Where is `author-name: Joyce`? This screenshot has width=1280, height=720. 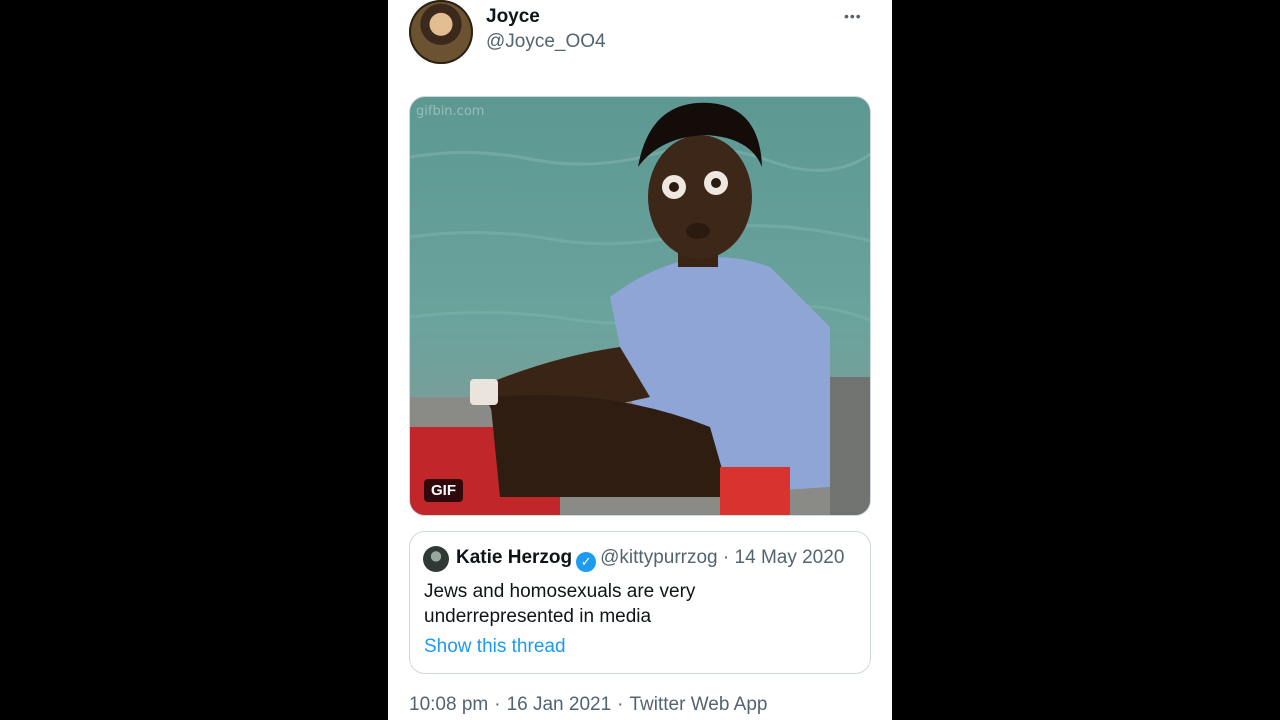
author-name: Joyce is located at coordinates (513, 17).